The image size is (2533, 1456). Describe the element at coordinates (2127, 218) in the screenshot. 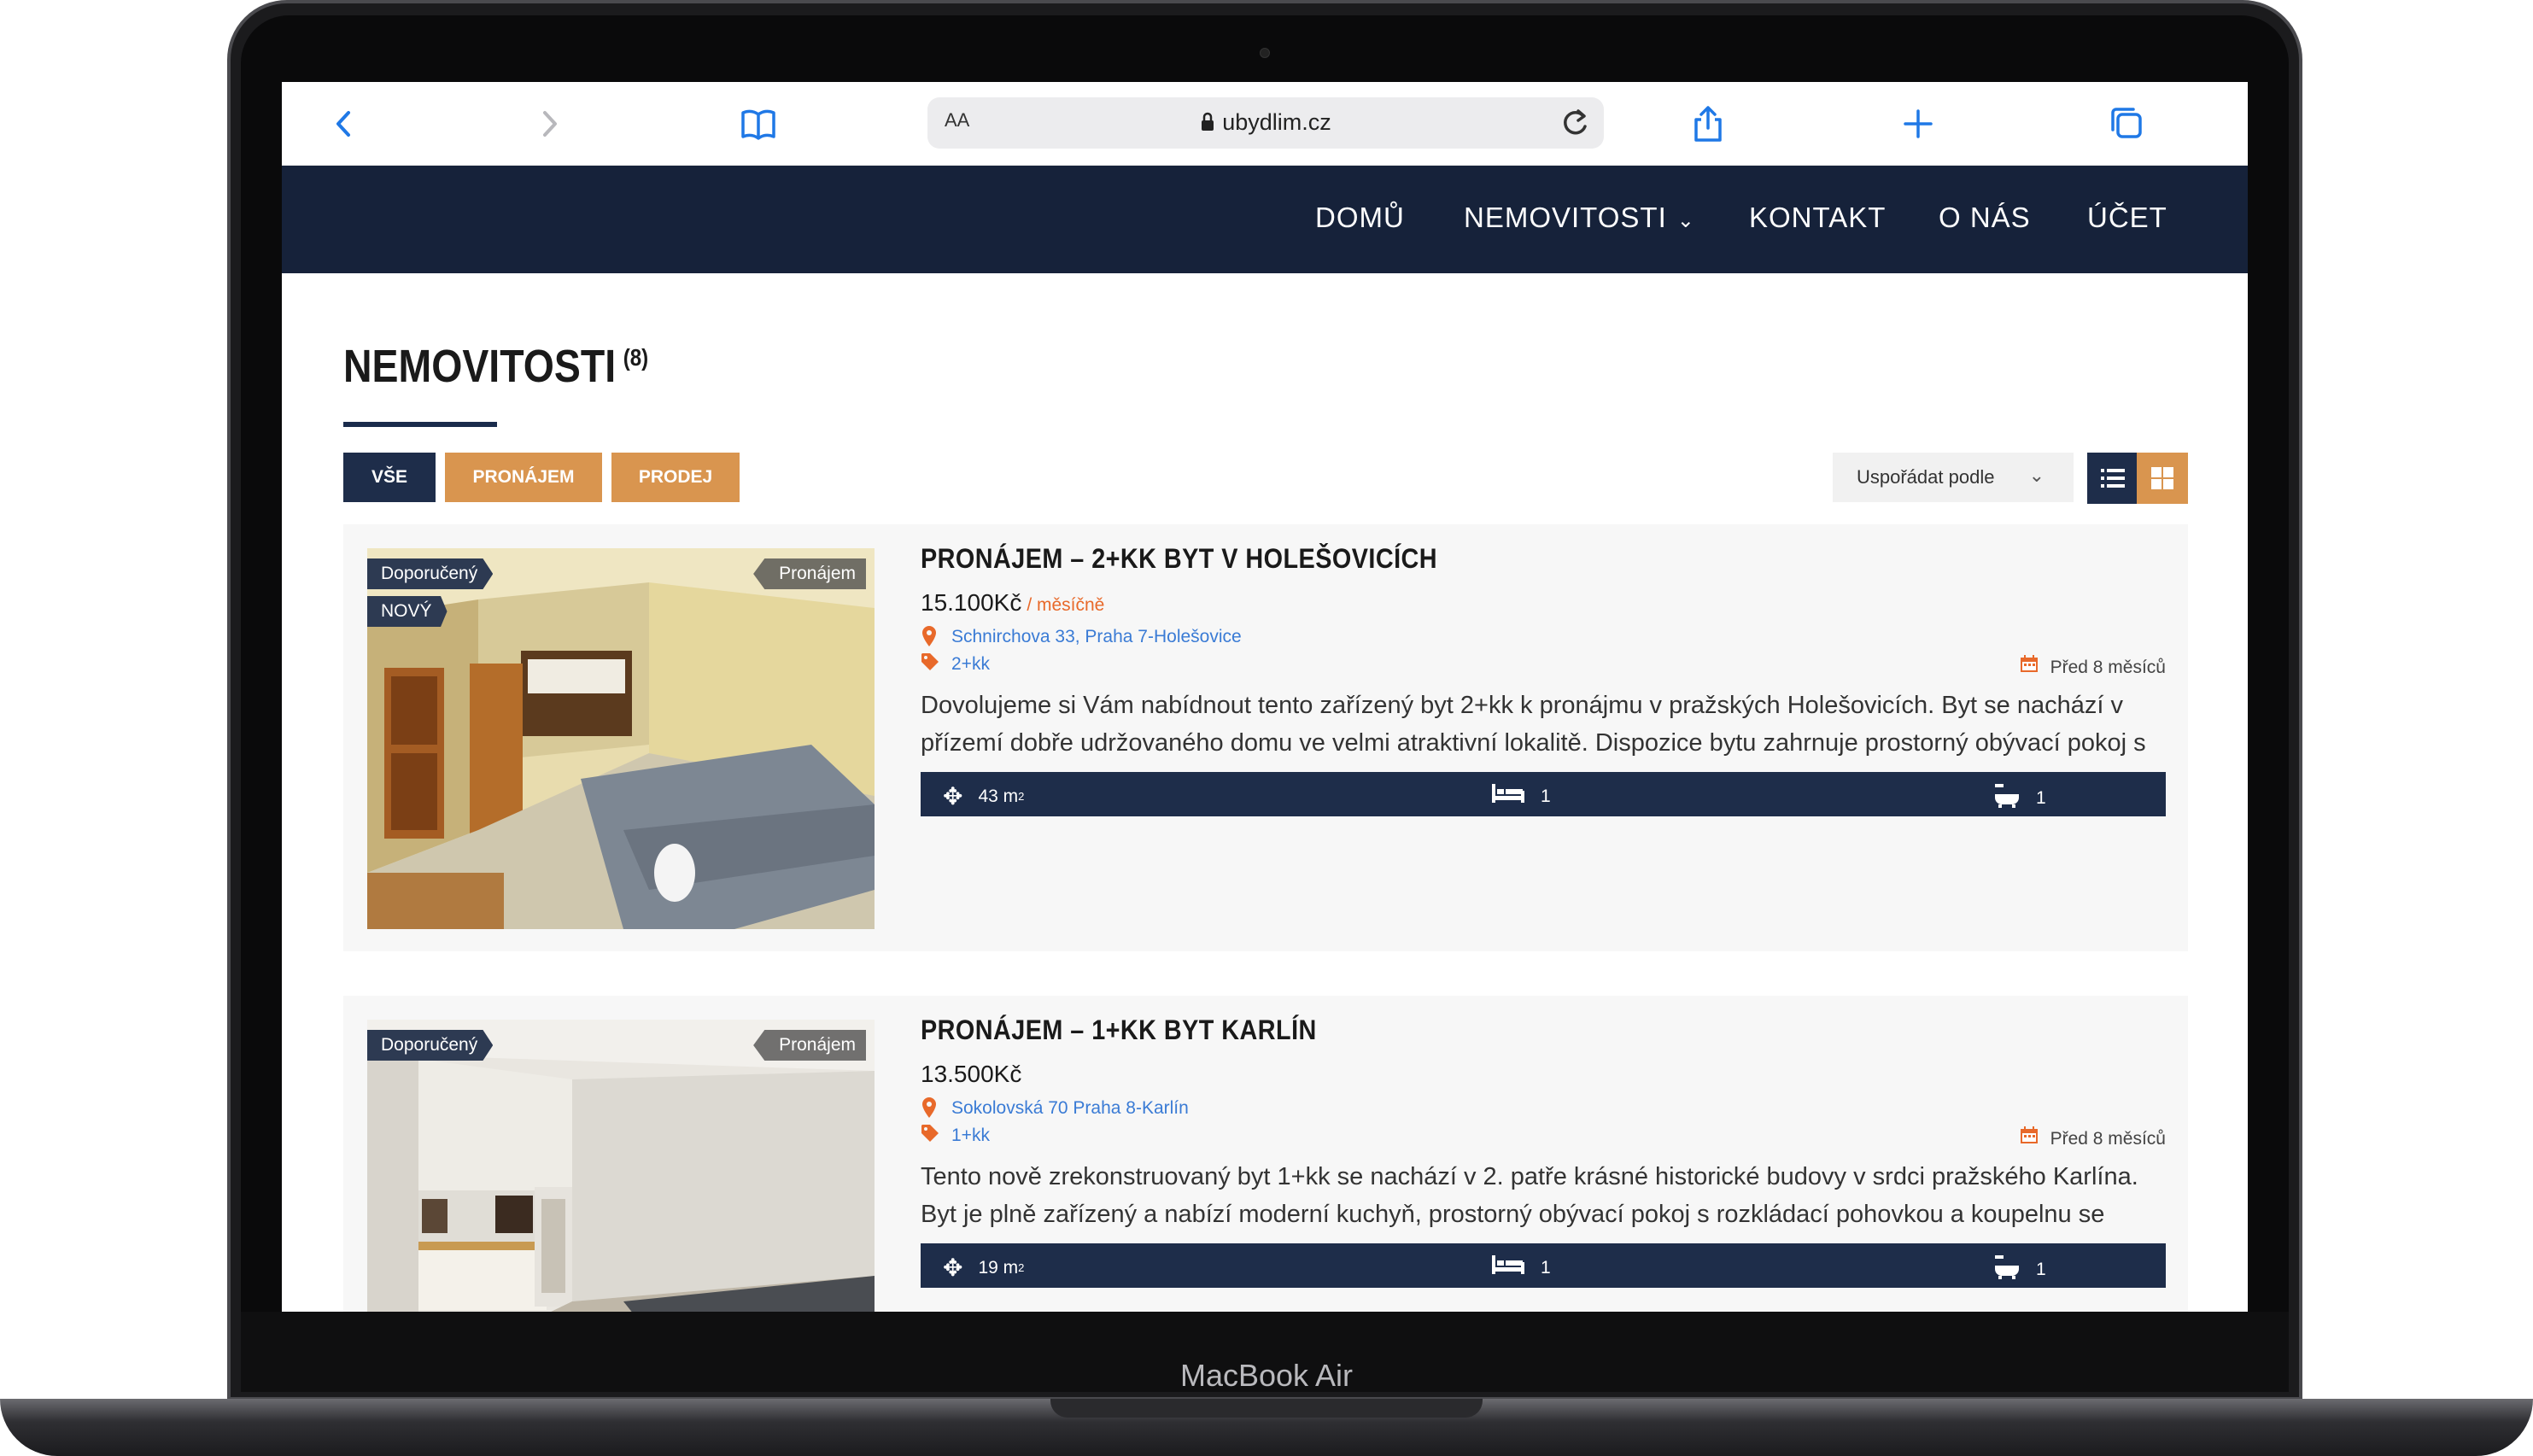

I see `nav-item-account: ÚČET` at that location.